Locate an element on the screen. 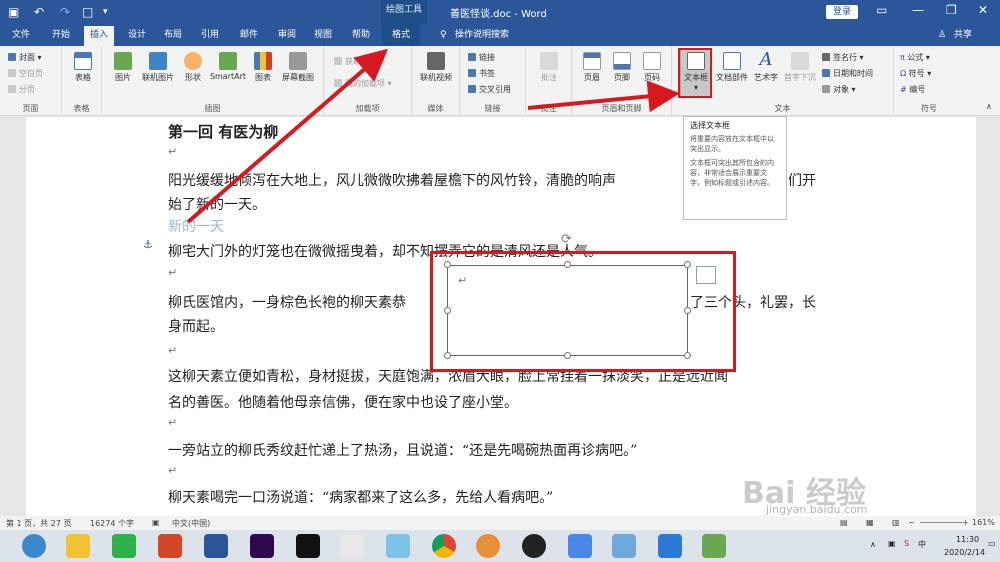  group-label-pages: 页面 is located at coordinates (30, 108).